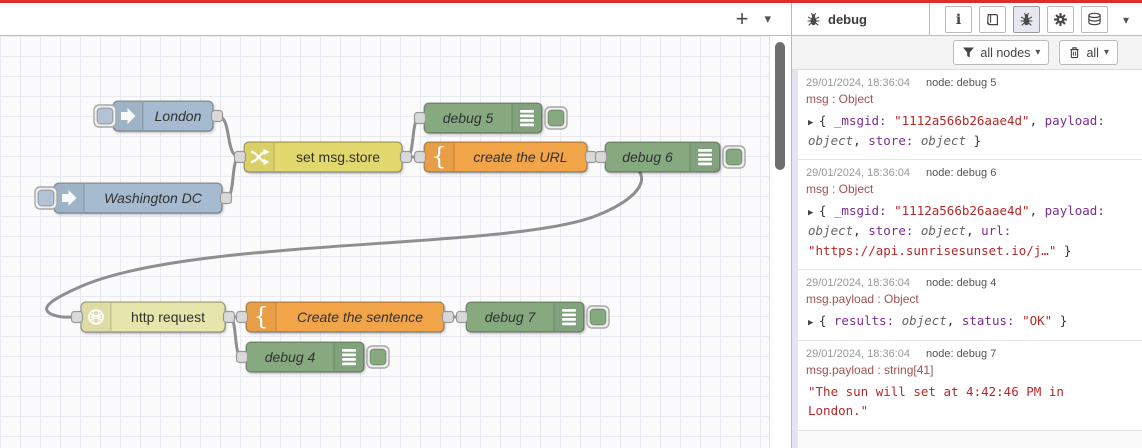 The height and width of the screenshot is (448, 1142). What do you see at coordinates (870, 369) in the screenshot?
I see `message-property-path: msg.payload : string[41]` at bounding box center [870, 369].